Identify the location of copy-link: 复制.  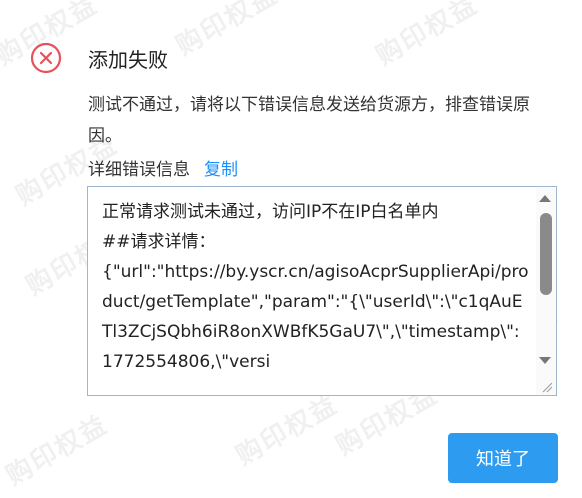
(221, 170).